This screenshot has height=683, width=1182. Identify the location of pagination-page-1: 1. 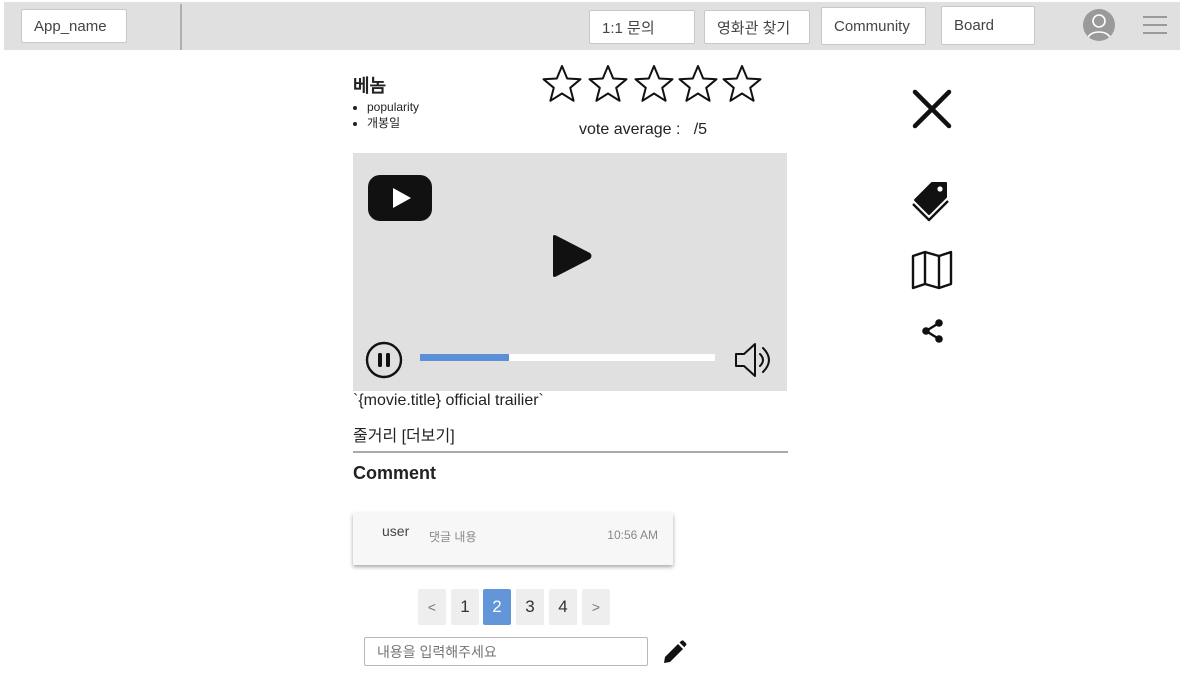
(465, 607).